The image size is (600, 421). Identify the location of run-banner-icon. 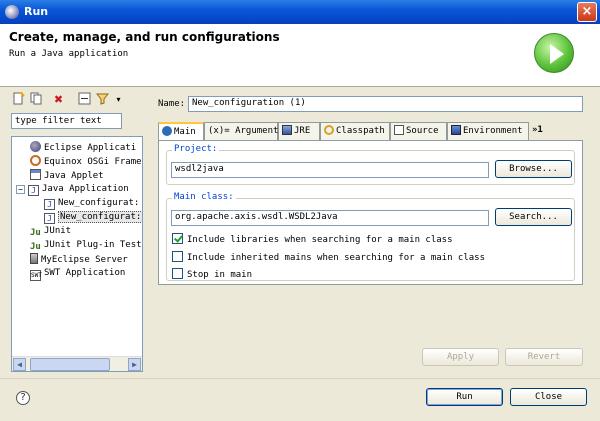
(554, 53).